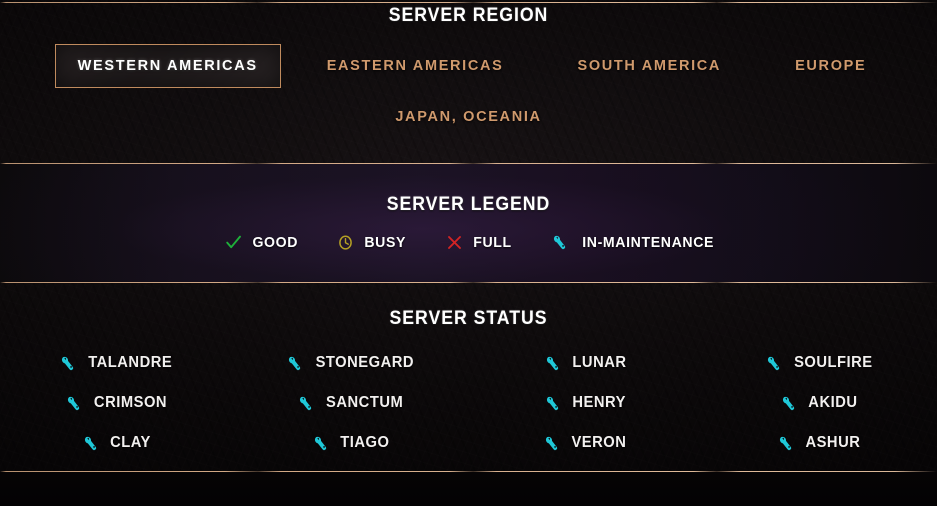 Image resolution: width=937 pixels, height=506 pixels. What do you see at coordinates (346, 242) in the screenshot?
I see `clock-icon` at bounding box center [346, 242].